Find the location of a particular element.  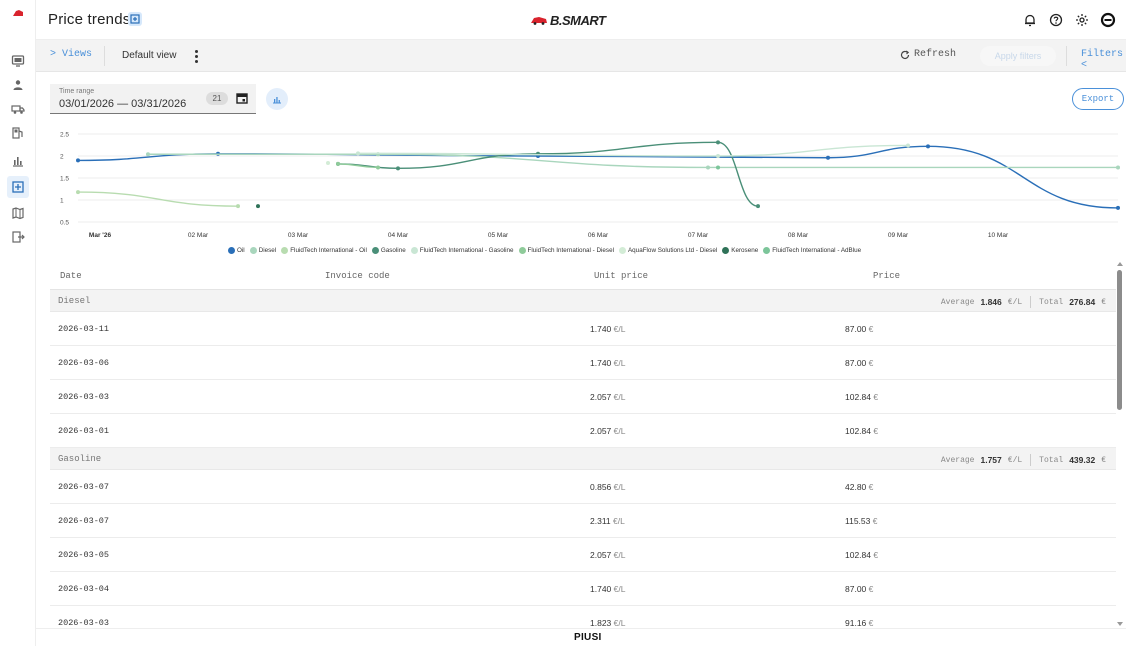

cell-price: 87.00 € is located at coordinates (859, 589).